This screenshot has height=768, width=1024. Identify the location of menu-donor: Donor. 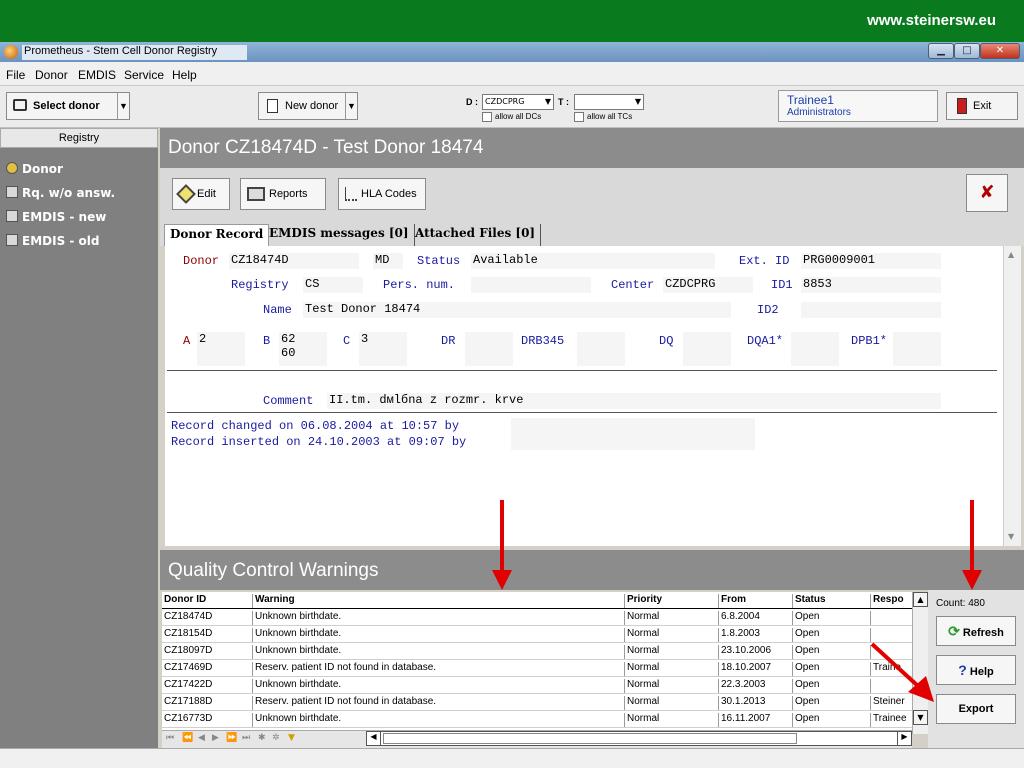
(51, 75).